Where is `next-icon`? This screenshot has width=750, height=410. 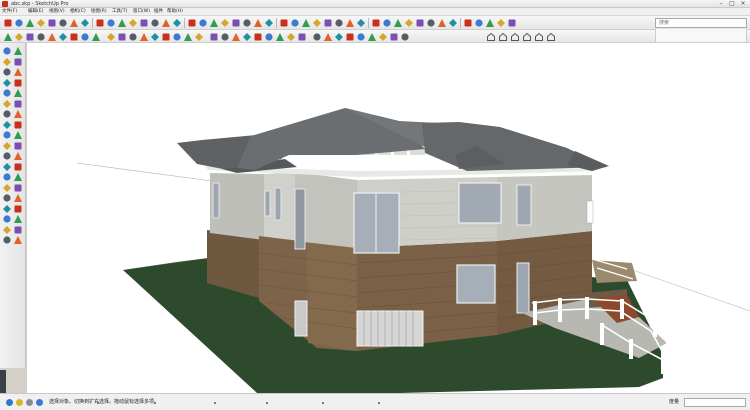 next-icon is located at coordinates (295, 23).